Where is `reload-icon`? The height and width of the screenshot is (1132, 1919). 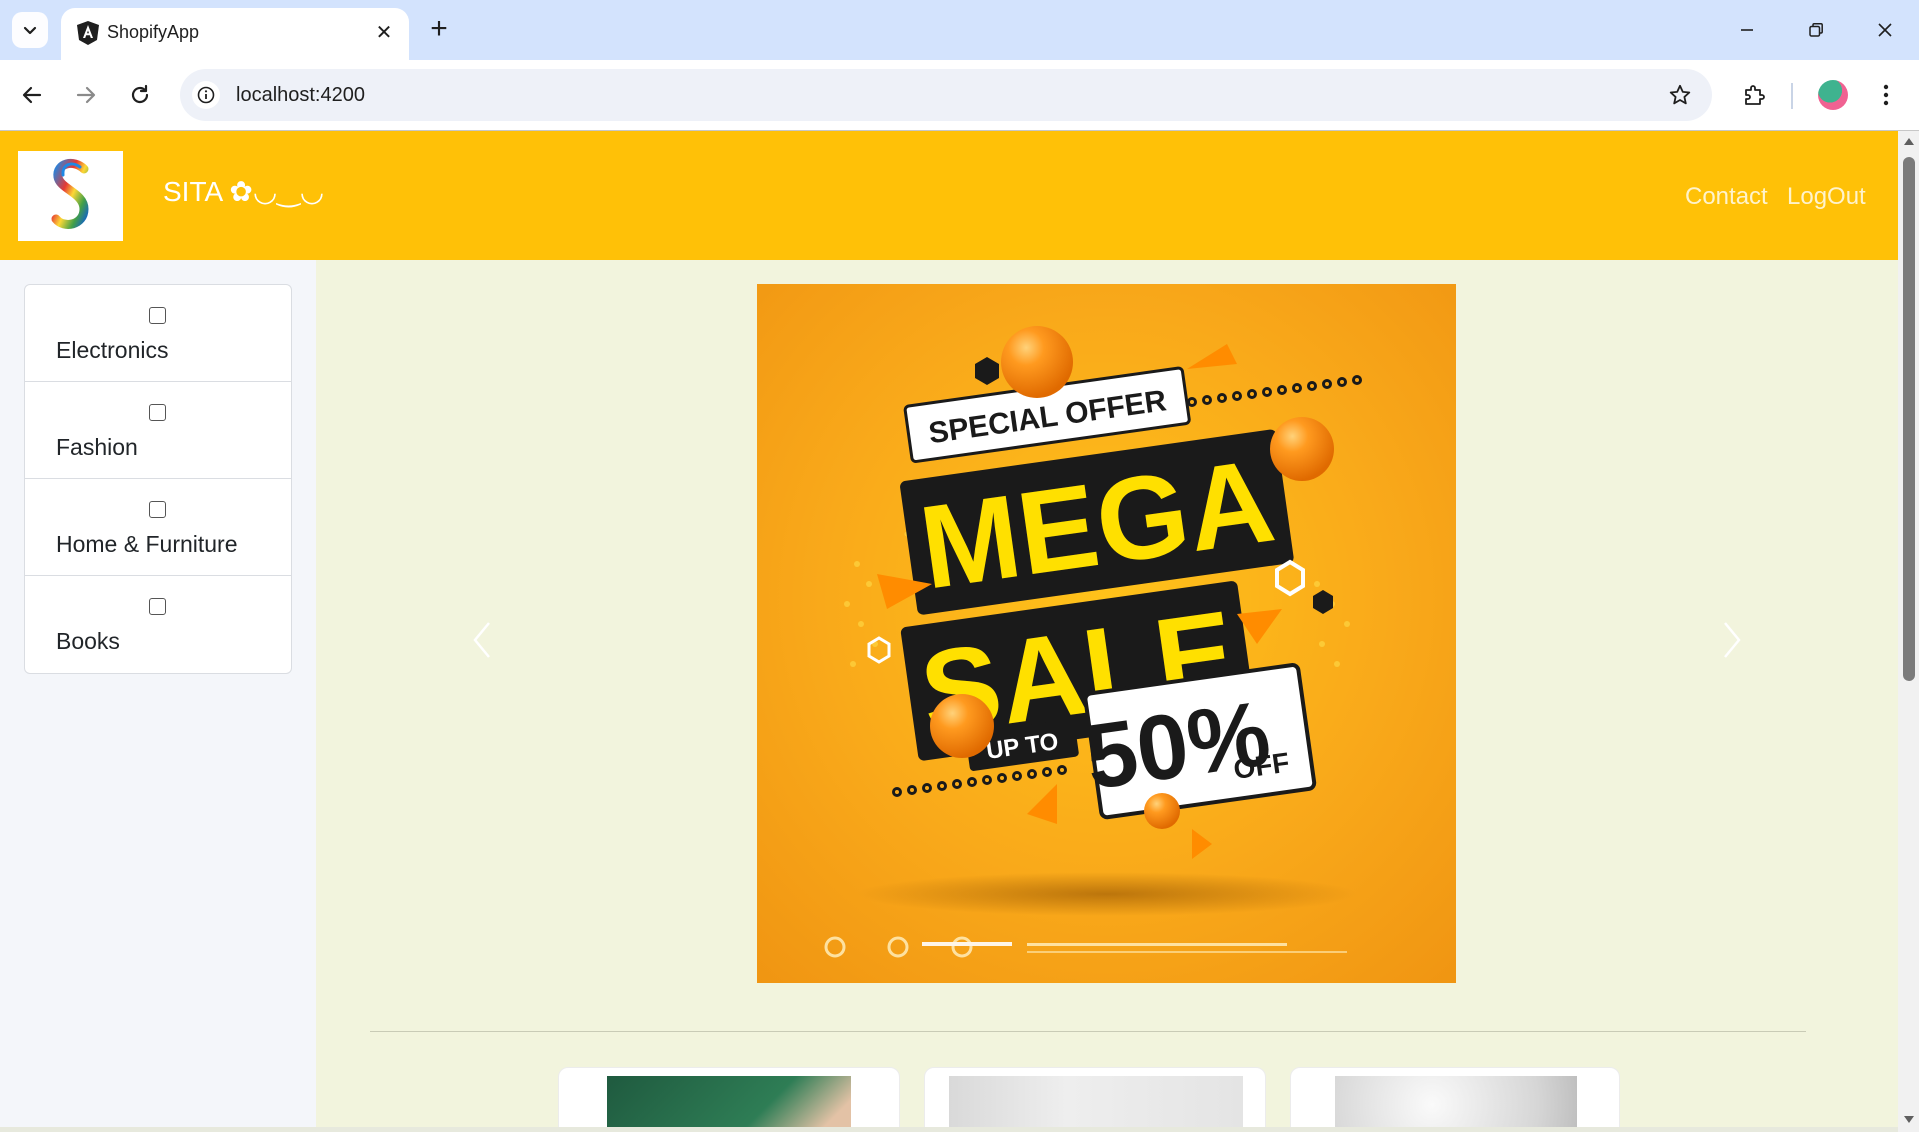
reload-icon is located at coordinates (140, 94).